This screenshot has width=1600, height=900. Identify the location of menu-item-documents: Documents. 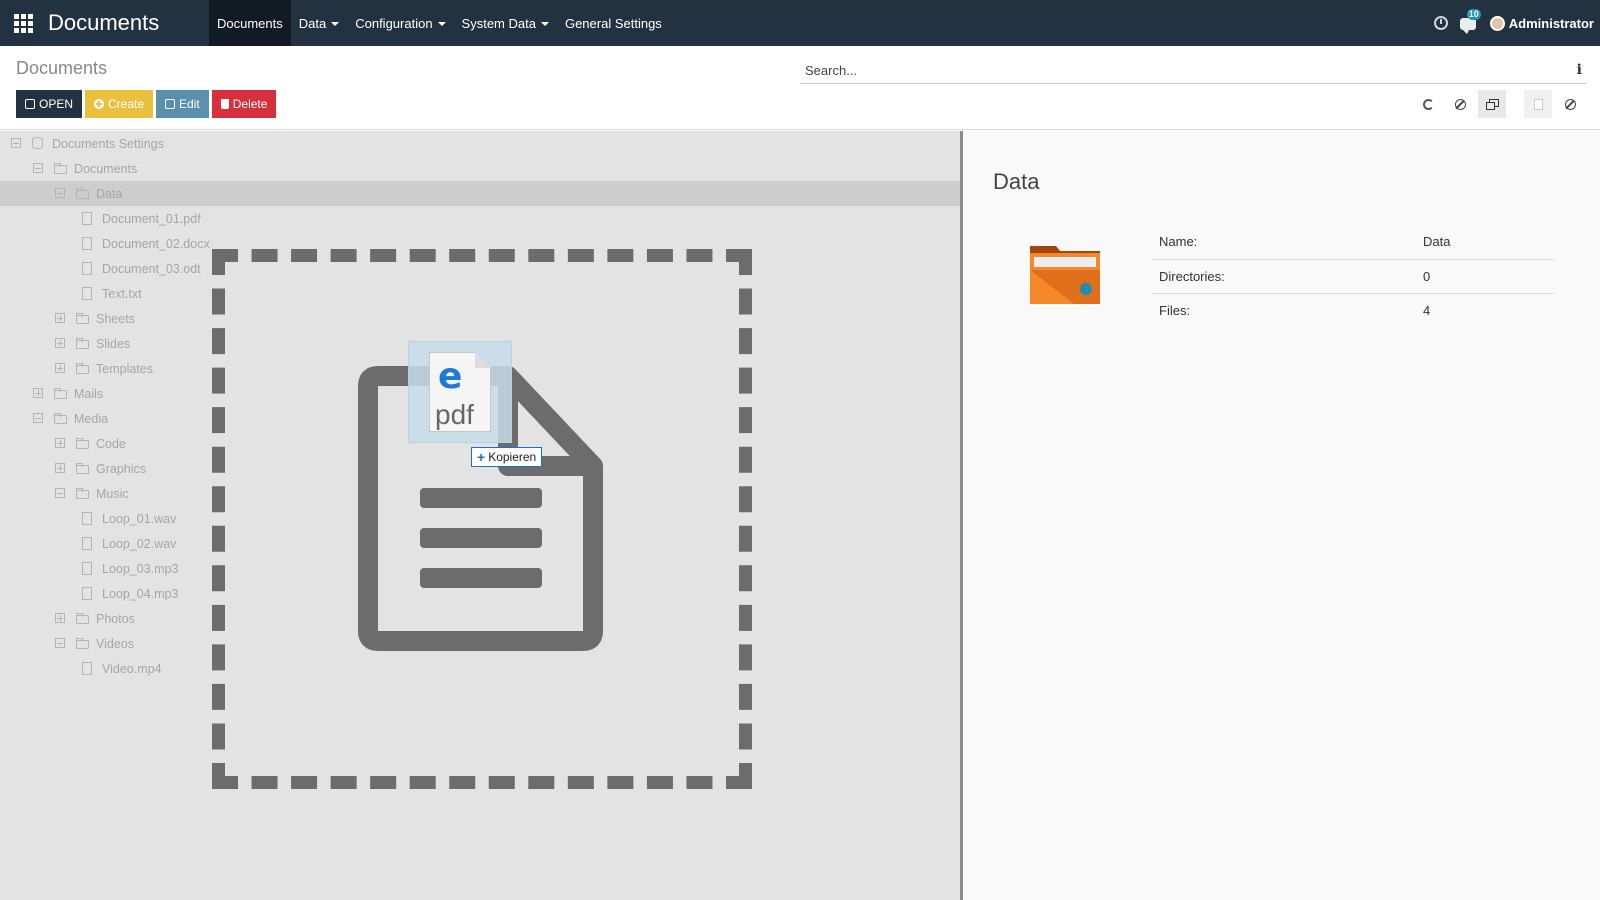
(250, 23).